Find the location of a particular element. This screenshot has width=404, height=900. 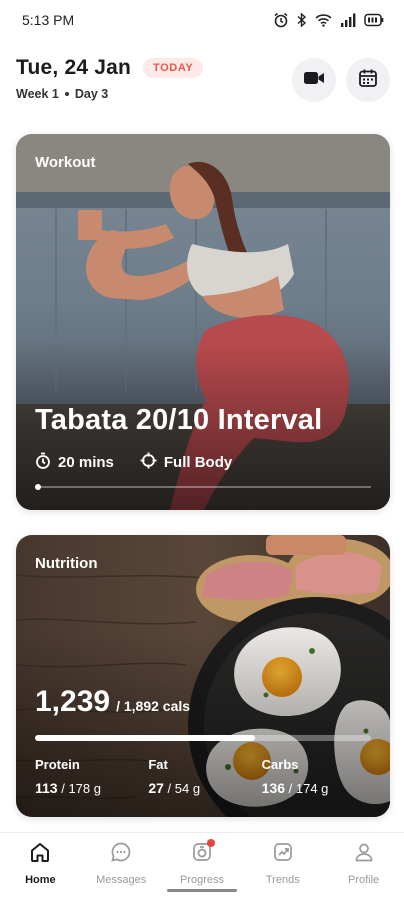

macro-fat: Fat 27 / 54 g is located at coordinates (204, 776).